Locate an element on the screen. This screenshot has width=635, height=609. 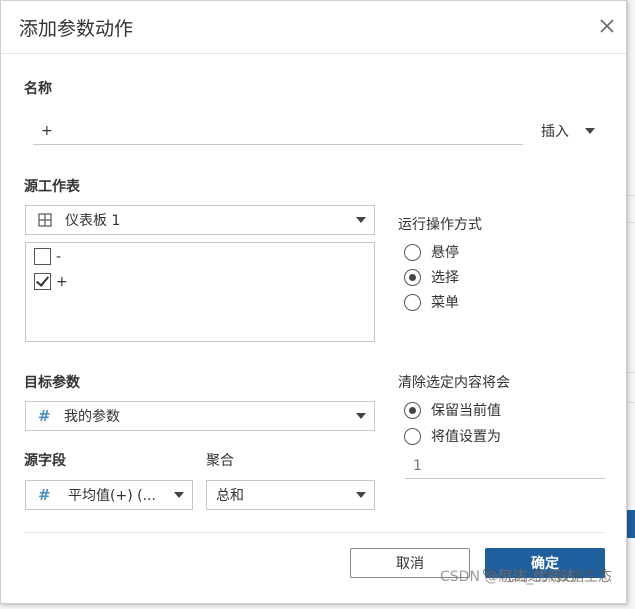
wechat-icon is located at coordinates (490, 574).